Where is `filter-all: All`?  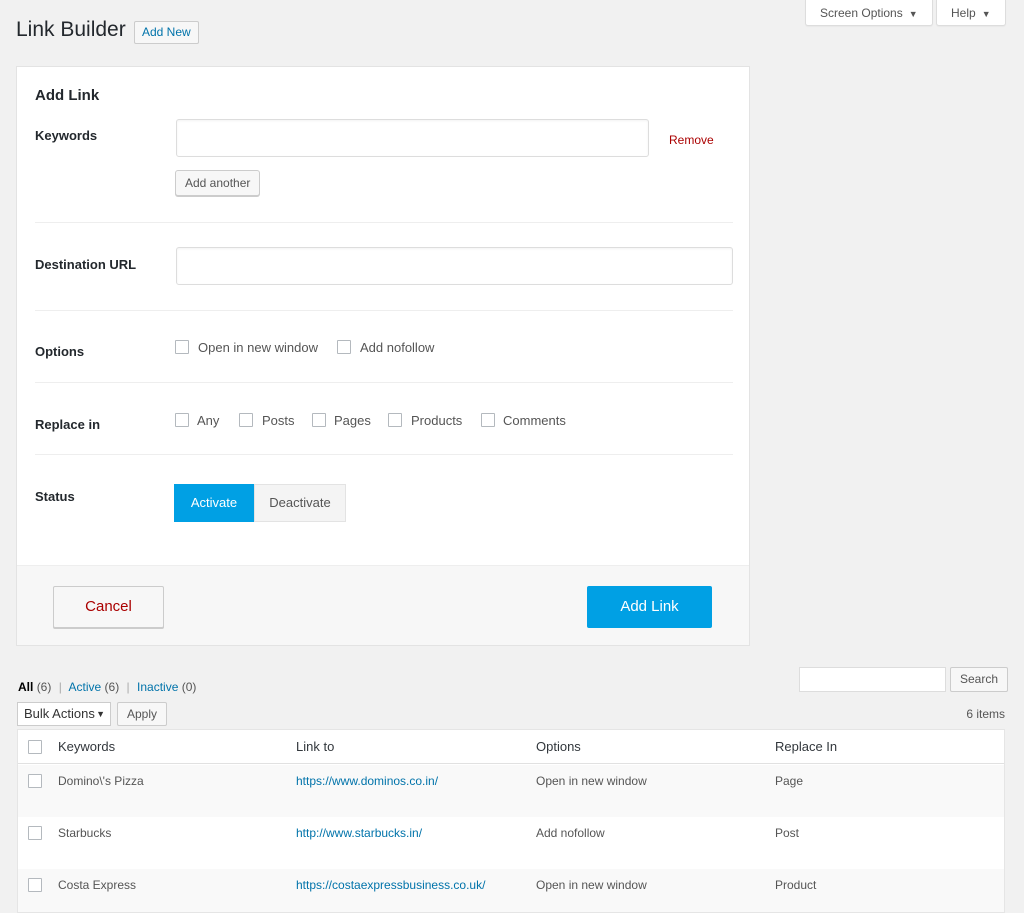 filter-all: All is located at coordinates (25, 687).